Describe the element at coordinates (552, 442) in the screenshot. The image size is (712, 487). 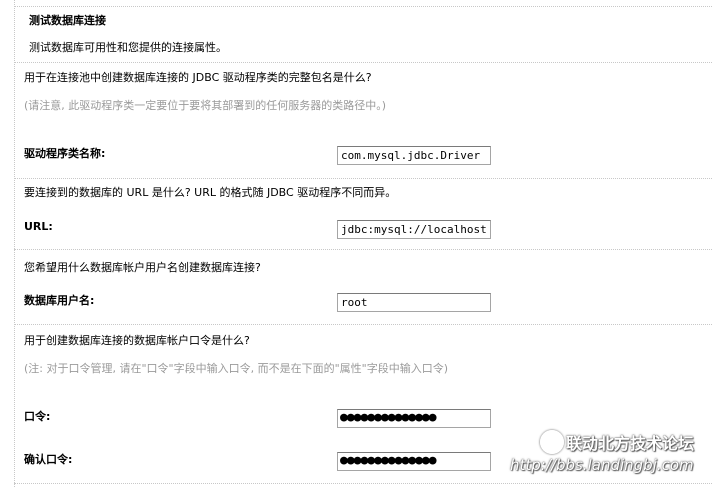
I see `watermark-logo-icon` at that location.